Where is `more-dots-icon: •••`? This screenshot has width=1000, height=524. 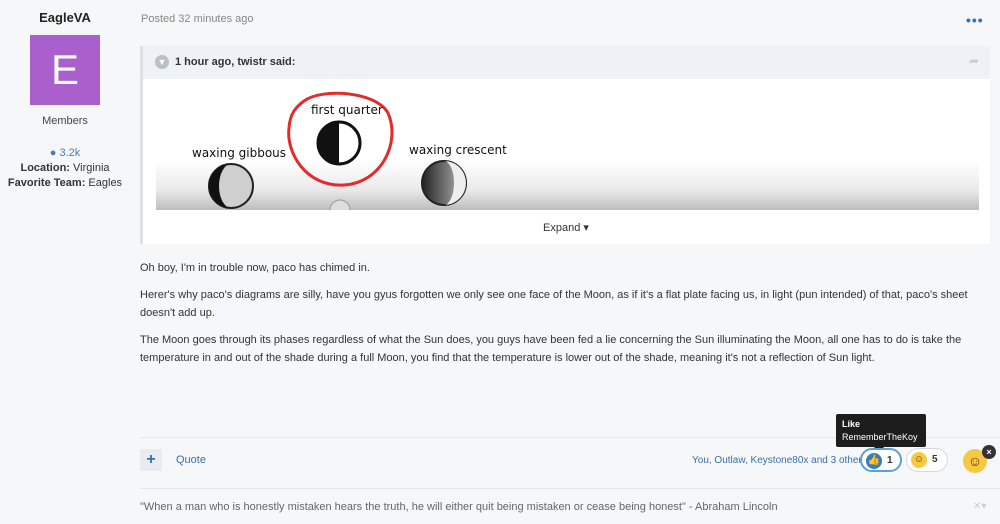 more-dots-icon: ••• is located at coordinates (975, 20).